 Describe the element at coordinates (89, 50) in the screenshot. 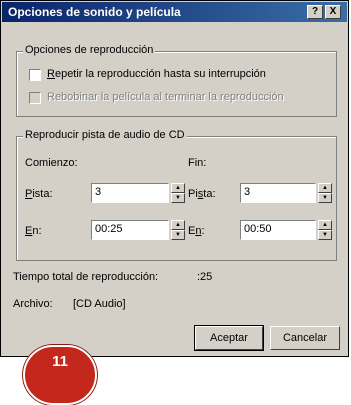

I see `playback-options-legend: Opciones de reproducción` at that location.